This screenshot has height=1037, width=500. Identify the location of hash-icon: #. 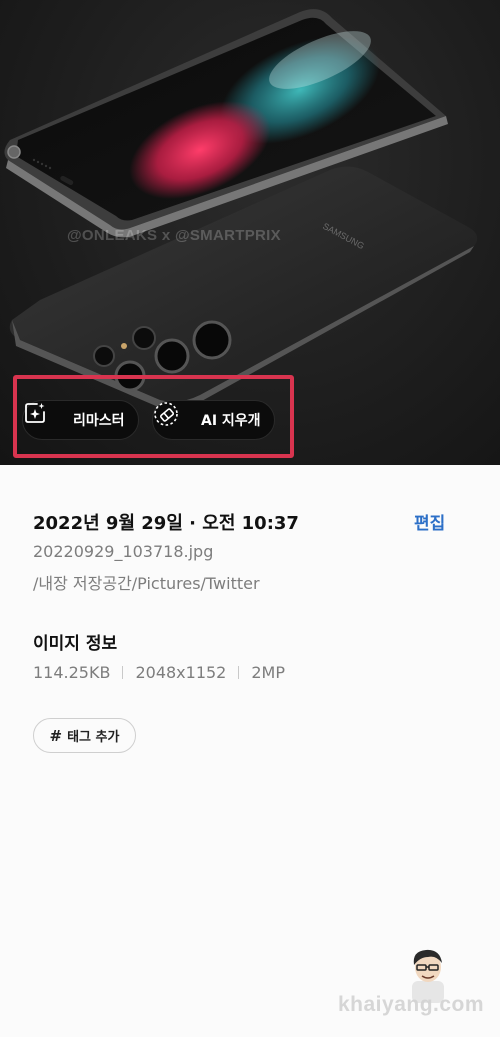
(56, 735).